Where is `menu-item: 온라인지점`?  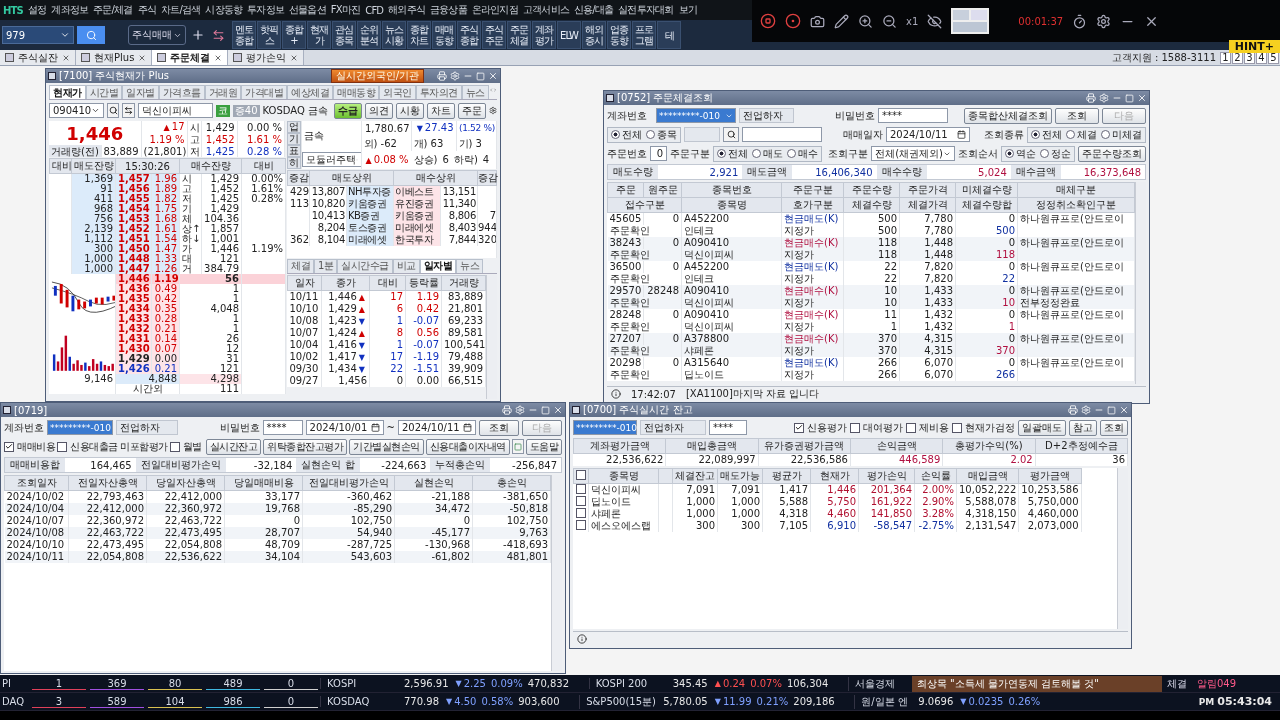 menu-item: 온라인지점 is located at coordinates (494, 10).